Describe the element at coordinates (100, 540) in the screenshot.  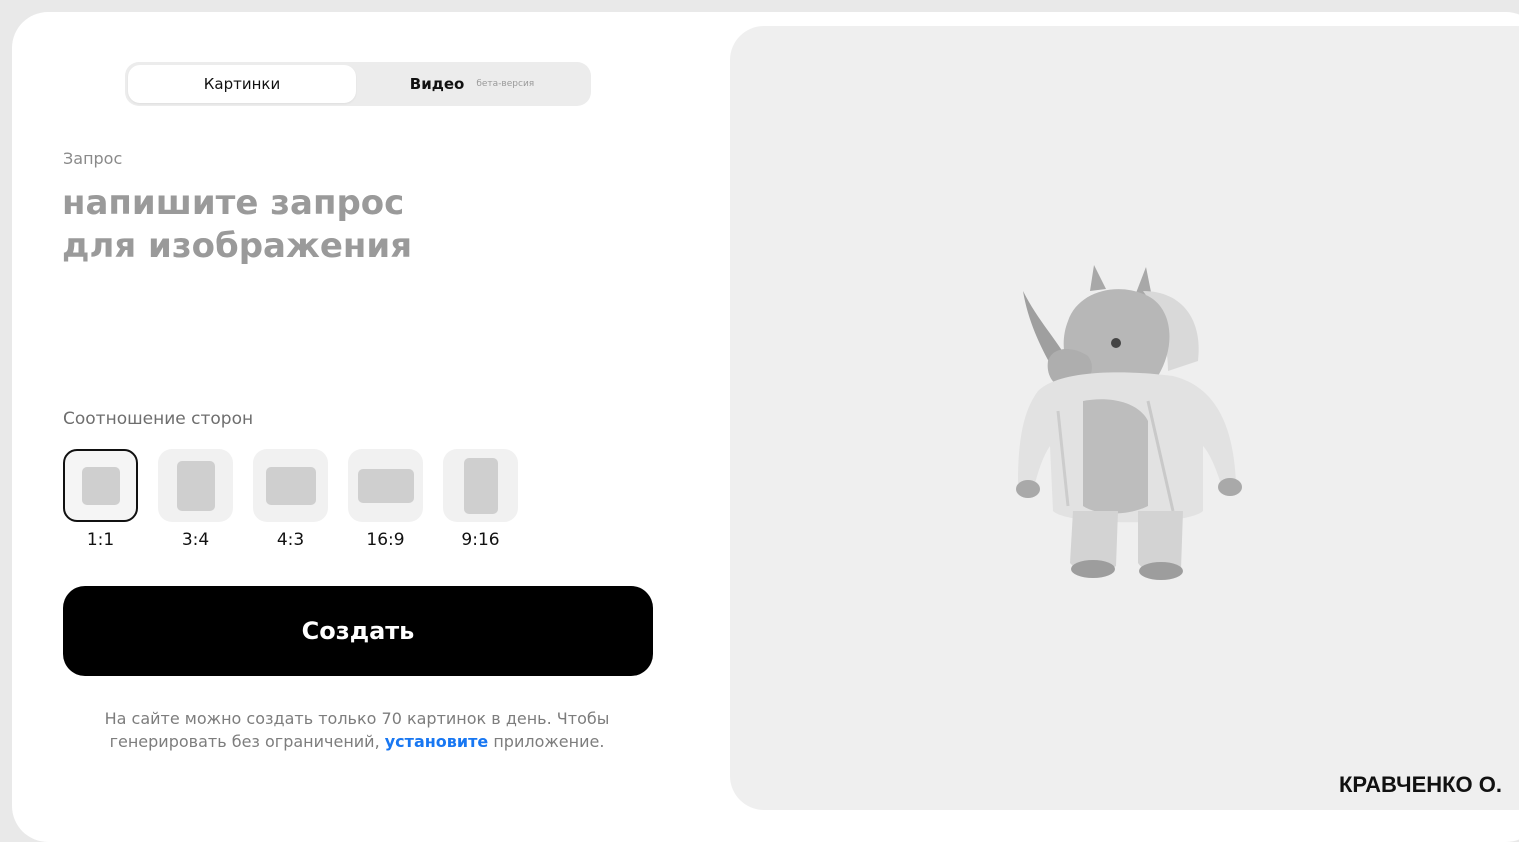
I see `ratio-label: 1:1` at that location.